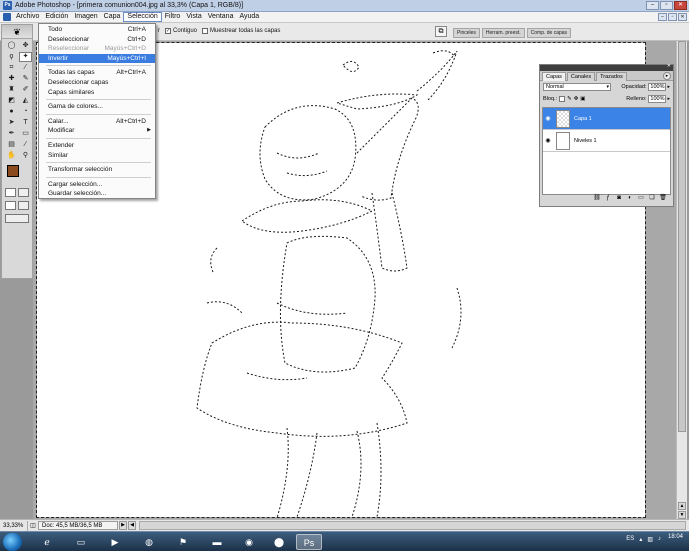 This screenshot has width=689, height=551. What do you see at coordinates (11, 46) in the screenshot?
I see `marquee-tool-icon: ◯` at bounding box center [11, 46].